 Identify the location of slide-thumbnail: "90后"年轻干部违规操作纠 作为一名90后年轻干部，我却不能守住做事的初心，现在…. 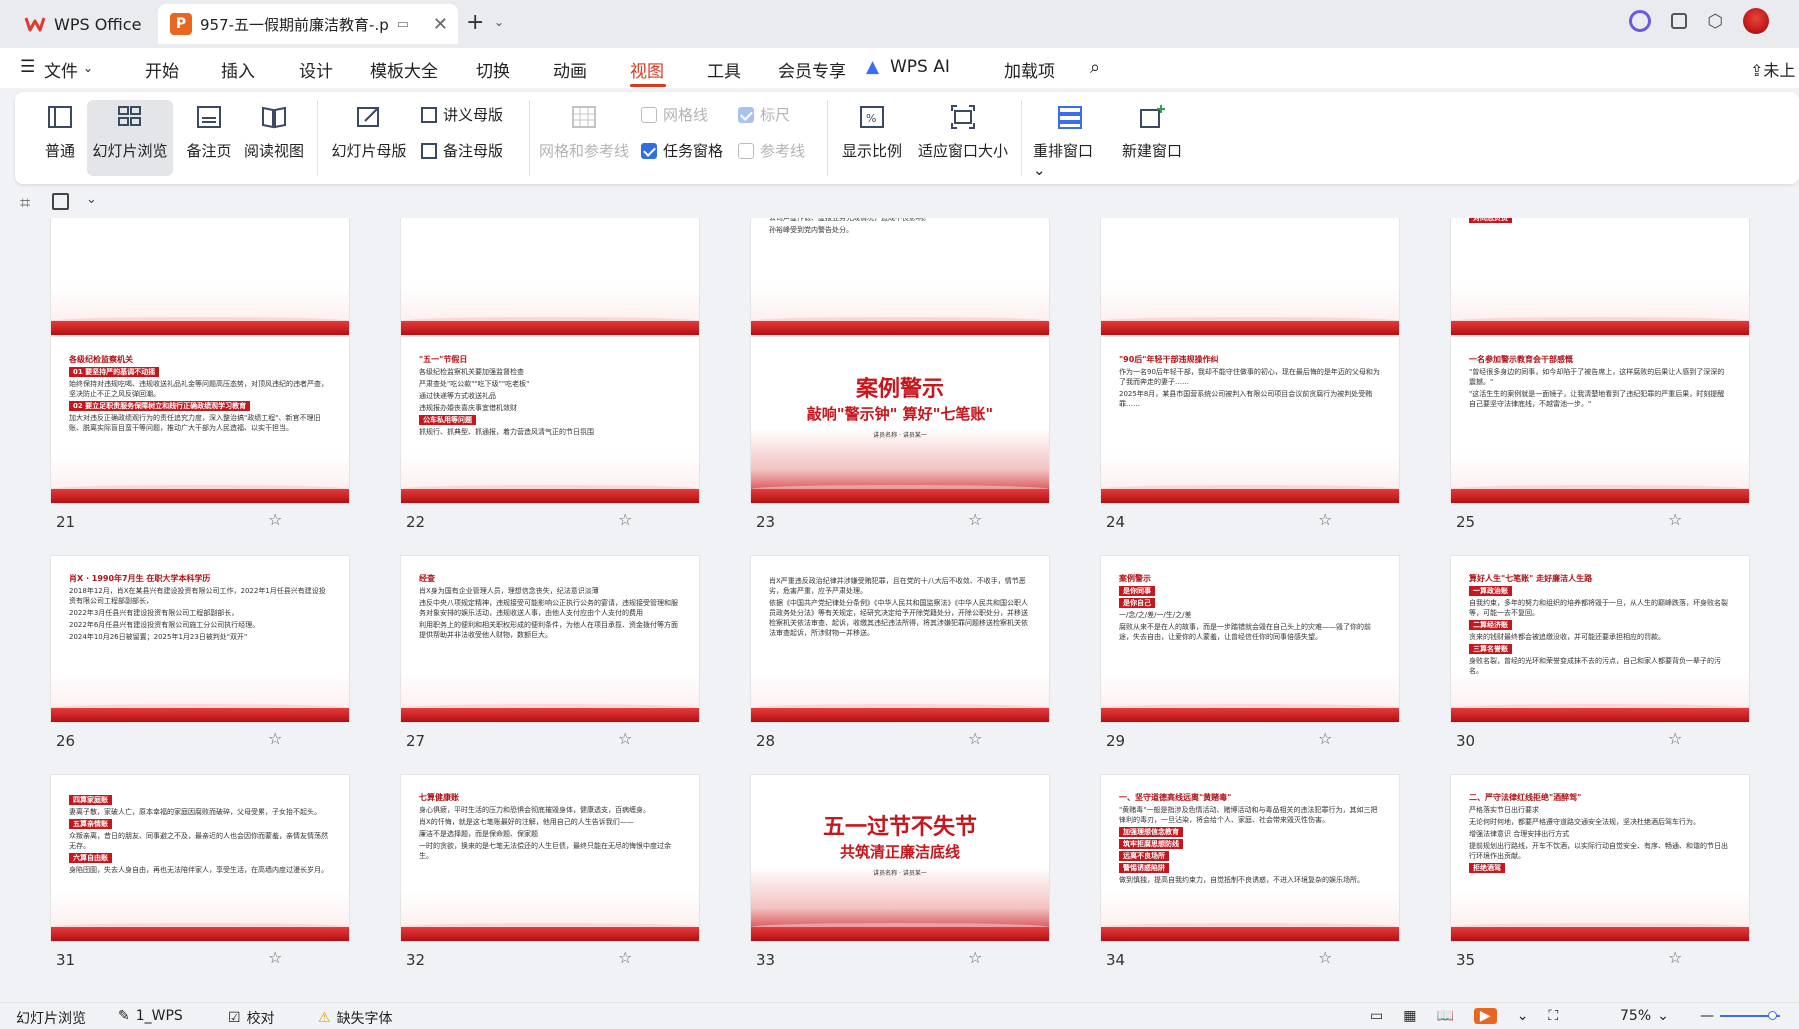
(1250, 420).